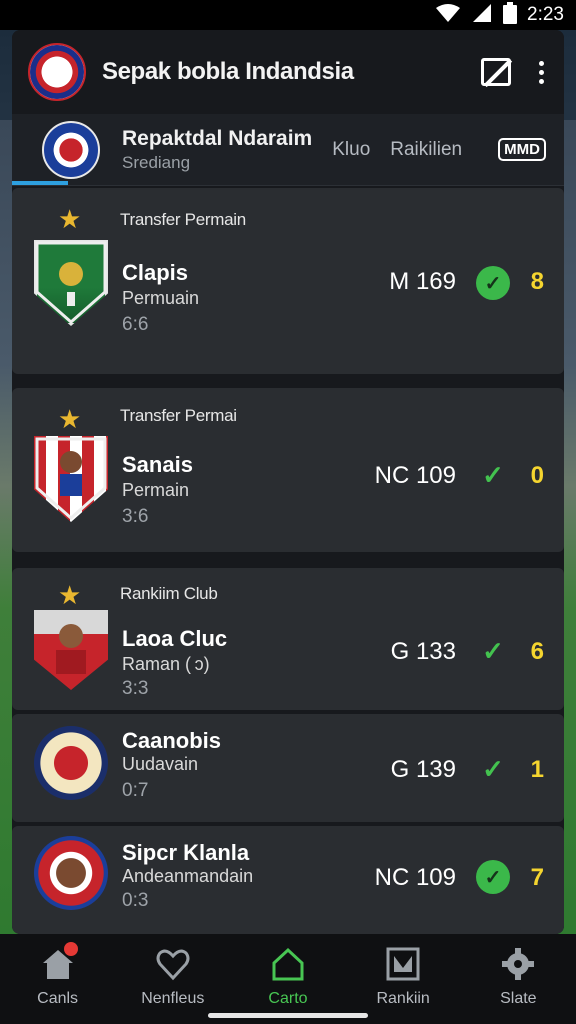  What do you see at coordinates (217, 138) in the screenshot?
I see `club-tab-title: Repaktdal Ndaraim` at bounding box center [217, 138].